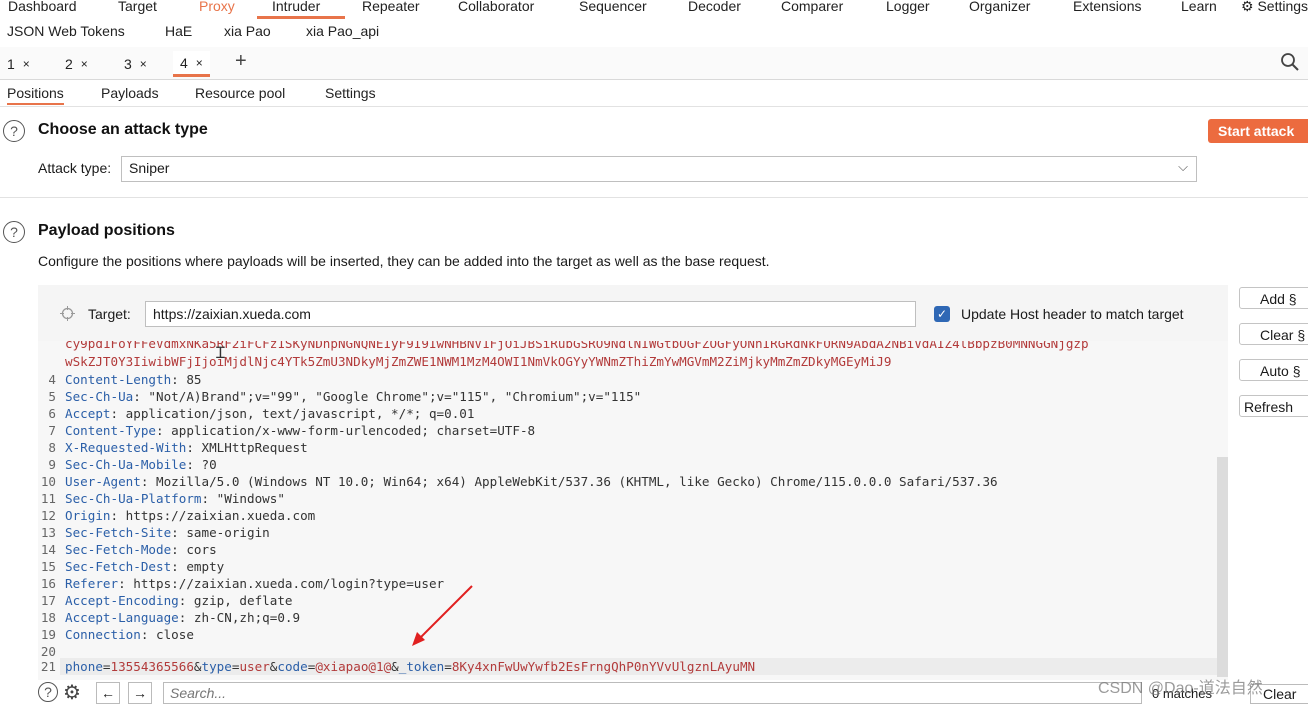  Describe the element at coordinates (76, 64) in the screenshot. I see `attack-tab-2: 2 ×` at that location.